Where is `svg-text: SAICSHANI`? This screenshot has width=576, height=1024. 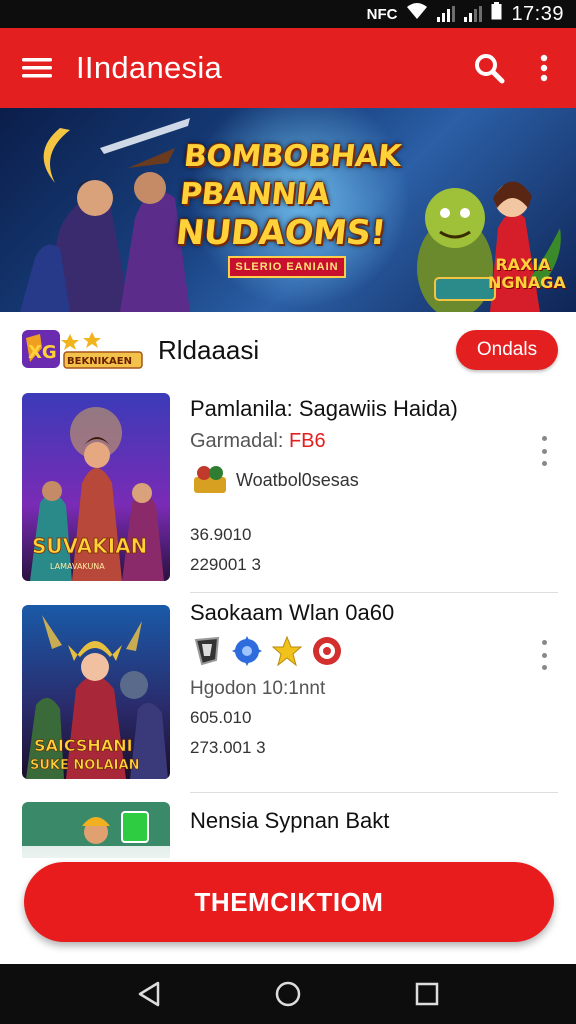
svg-text: SAICSHANI is located at coordinates (83, 745).